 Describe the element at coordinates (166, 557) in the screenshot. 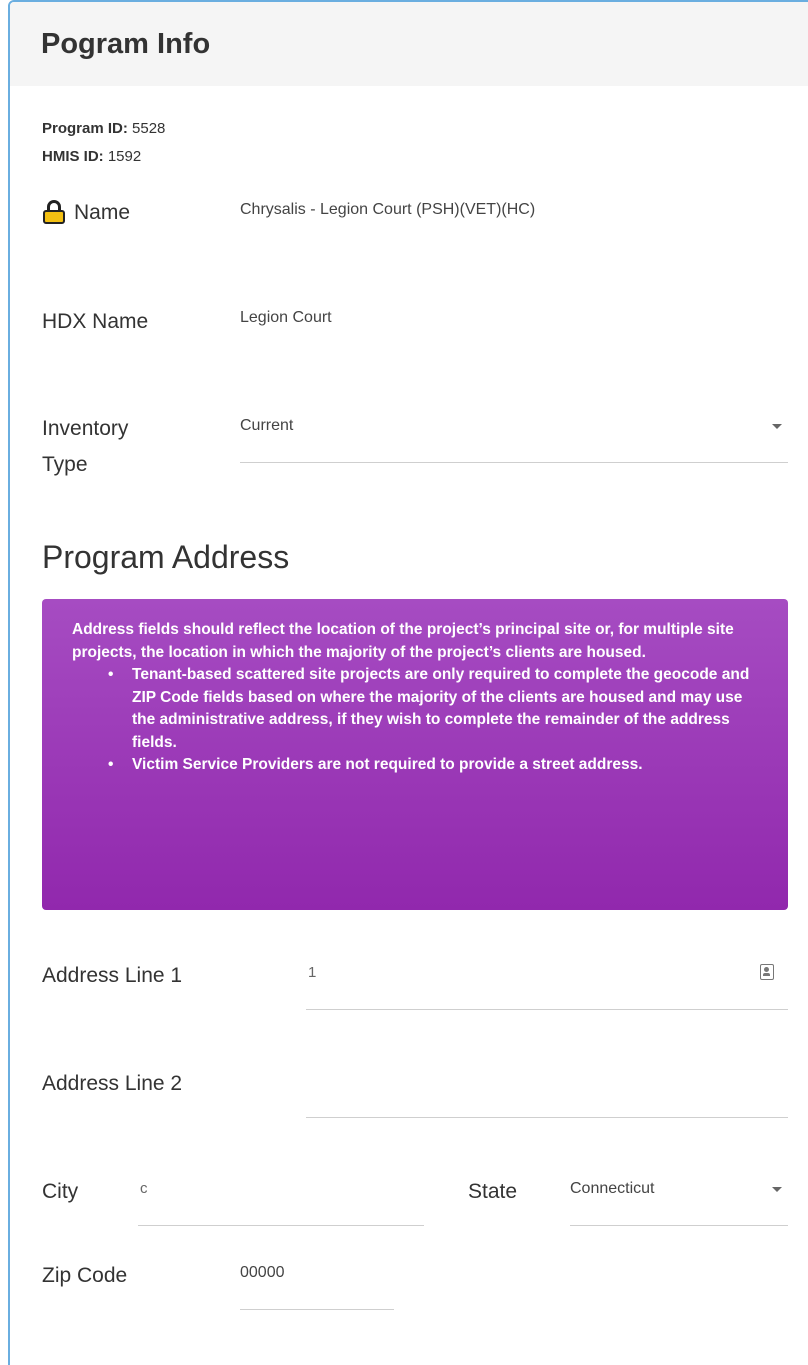

I see `program-address-title: Program Address` at that location.